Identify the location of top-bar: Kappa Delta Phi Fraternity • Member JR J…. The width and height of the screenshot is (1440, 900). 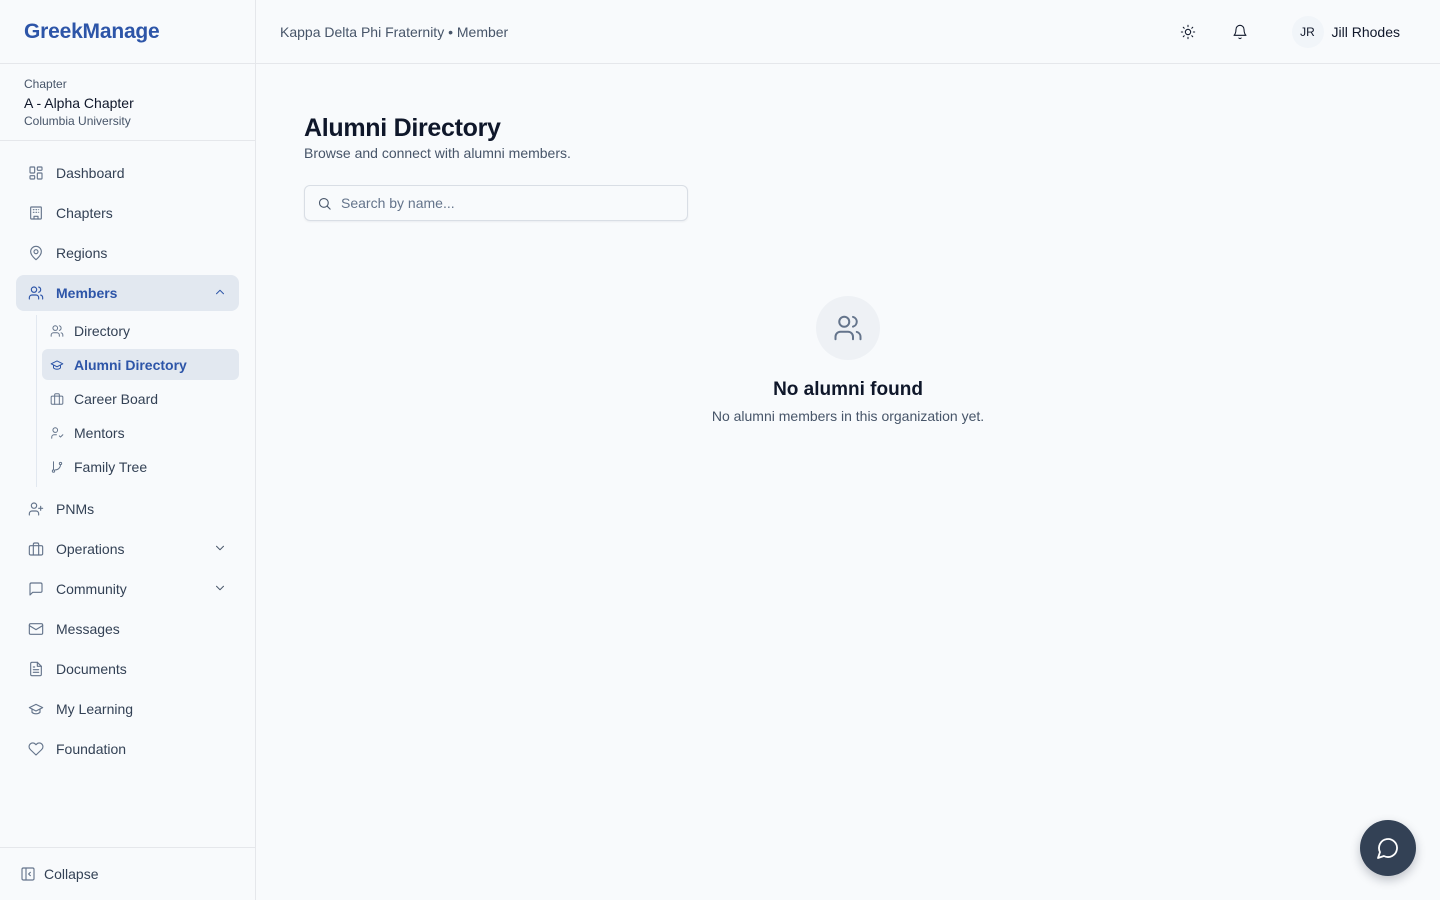
(848, 32).